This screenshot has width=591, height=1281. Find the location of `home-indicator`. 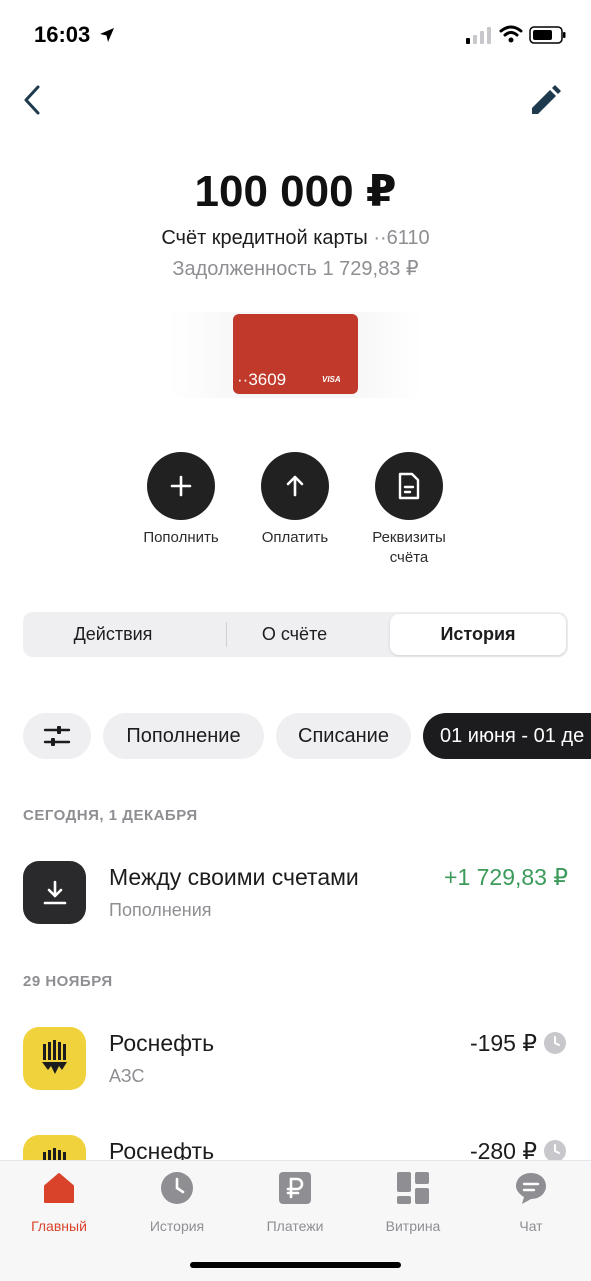

home-indicator is located at coordinates (295, 1265).